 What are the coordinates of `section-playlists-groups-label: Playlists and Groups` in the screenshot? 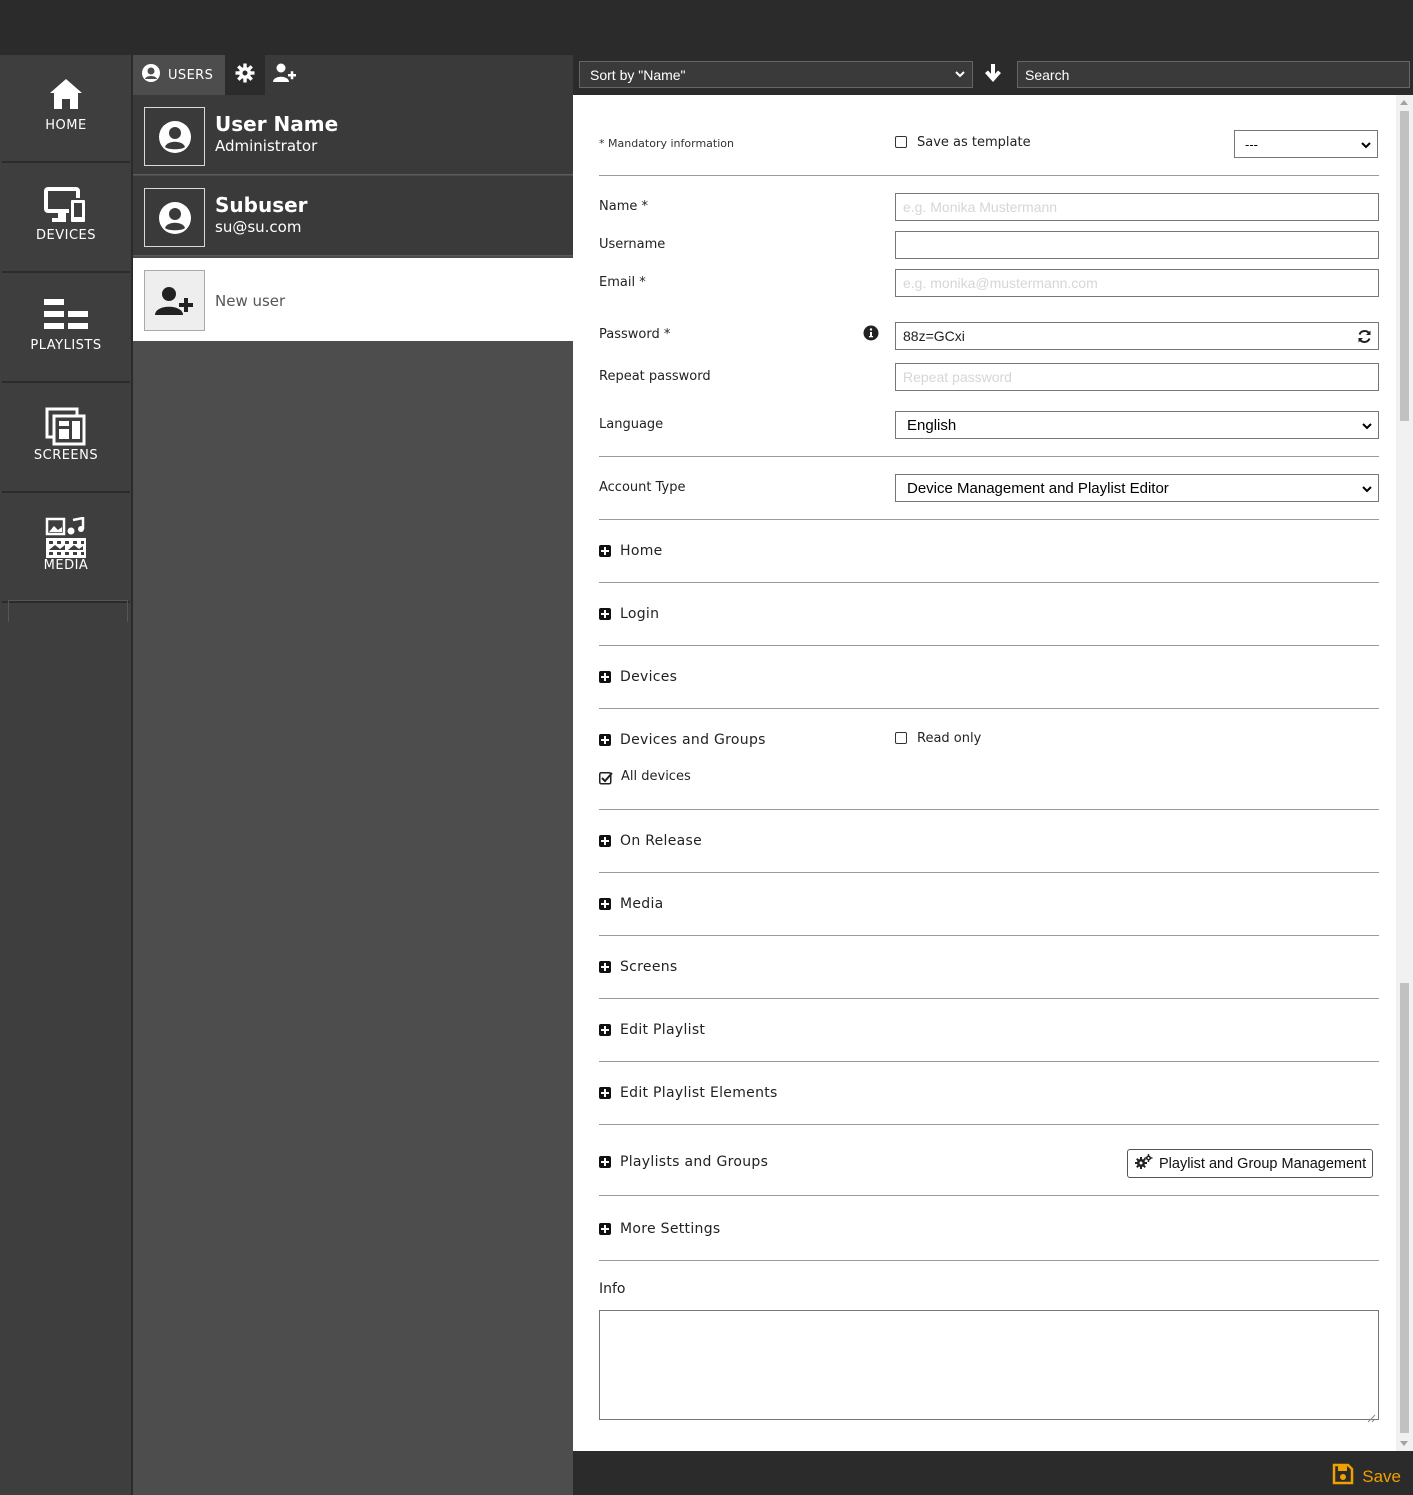 It's located at (694, 1162).